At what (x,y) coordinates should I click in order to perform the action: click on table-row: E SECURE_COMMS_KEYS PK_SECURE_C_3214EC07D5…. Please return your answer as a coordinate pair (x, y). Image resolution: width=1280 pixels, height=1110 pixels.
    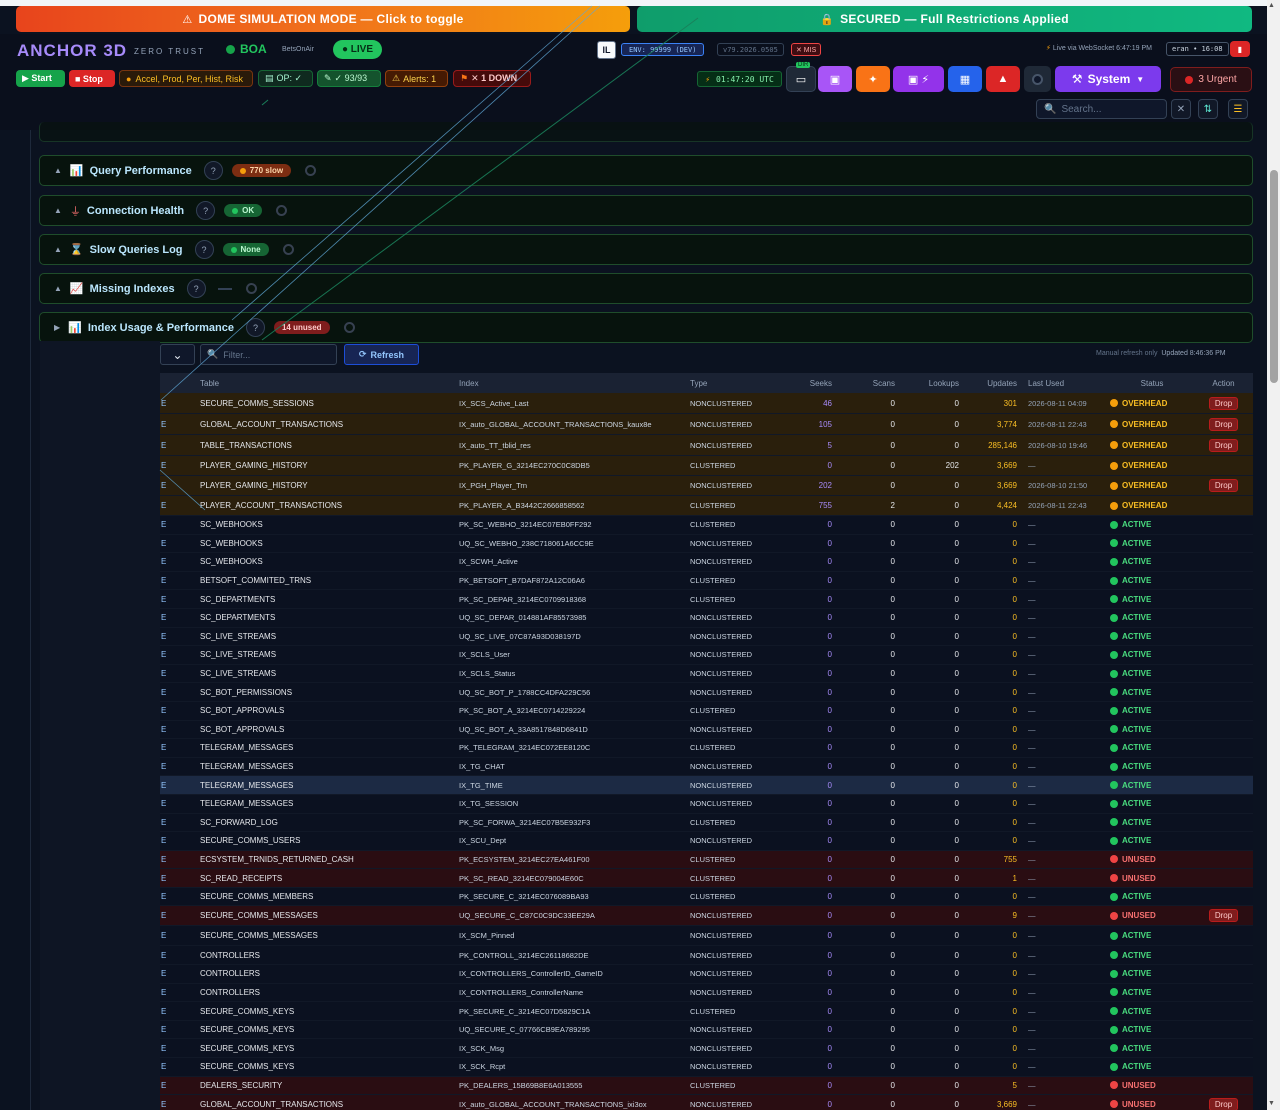
    Looking at the image, I should click on (706, 1011).